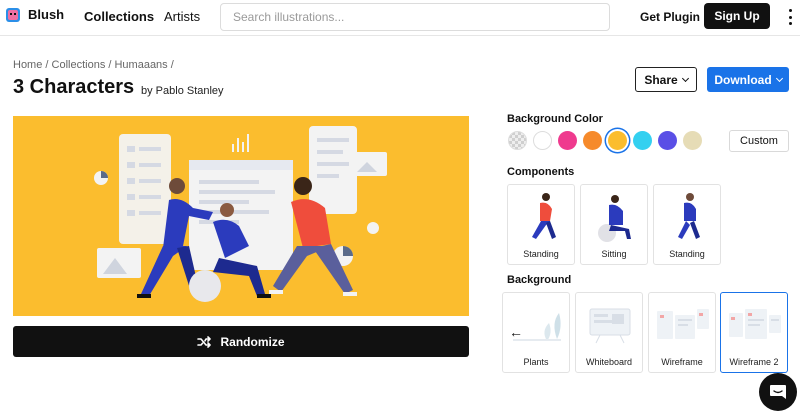 The height and width of the screenshot is (414, 800). I want to click on swatch-transparent, so click(517, 140).